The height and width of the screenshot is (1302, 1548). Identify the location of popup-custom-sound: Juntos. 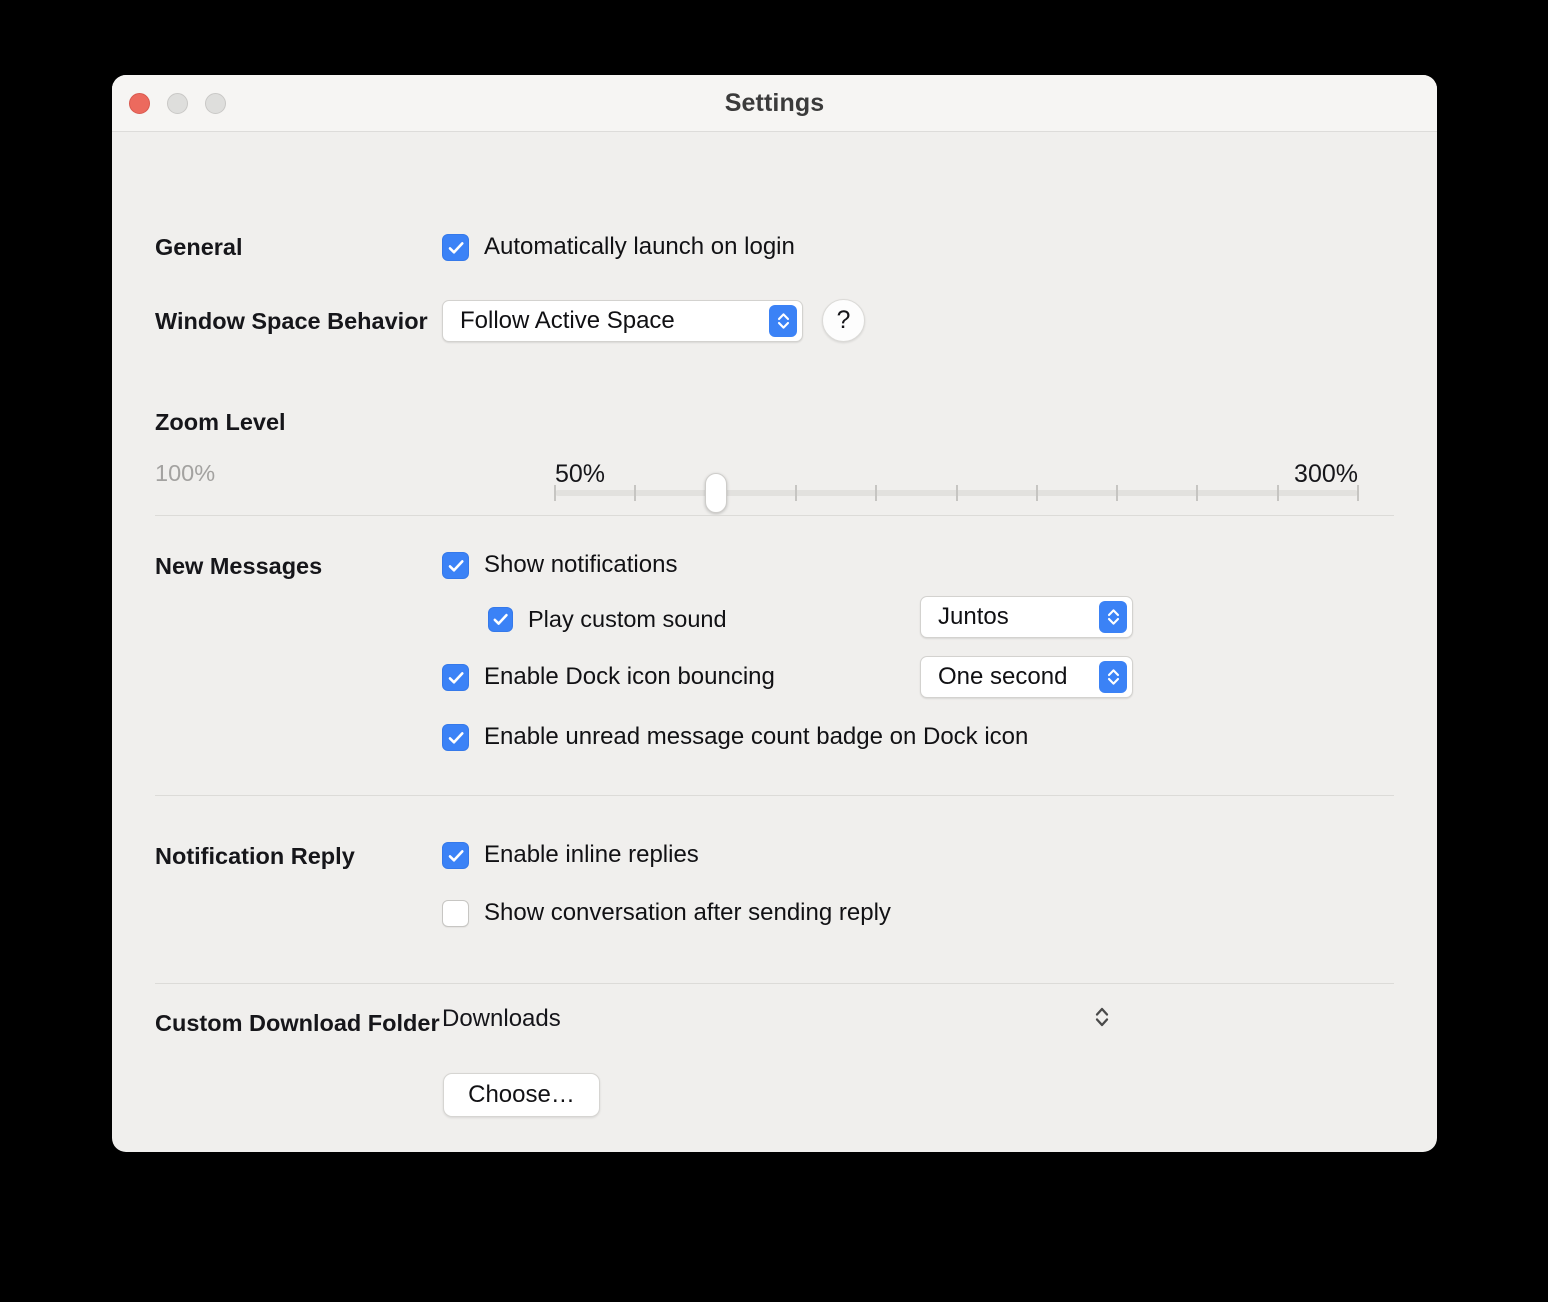
(1026, 617).